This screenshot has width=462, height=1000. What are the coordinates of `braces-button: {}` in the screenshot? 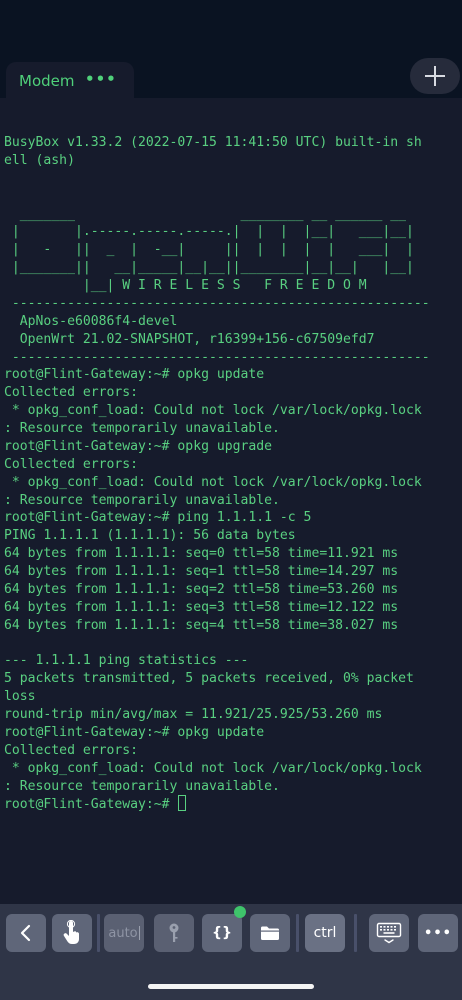 It's located at (222, 933).